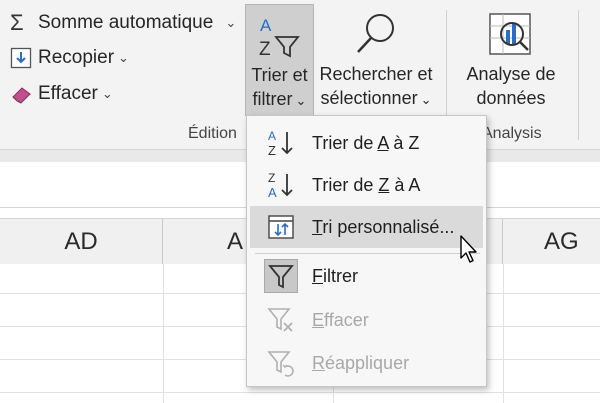  I want to click on menu-item-label: Trier de Z à A, so click(366, 185).